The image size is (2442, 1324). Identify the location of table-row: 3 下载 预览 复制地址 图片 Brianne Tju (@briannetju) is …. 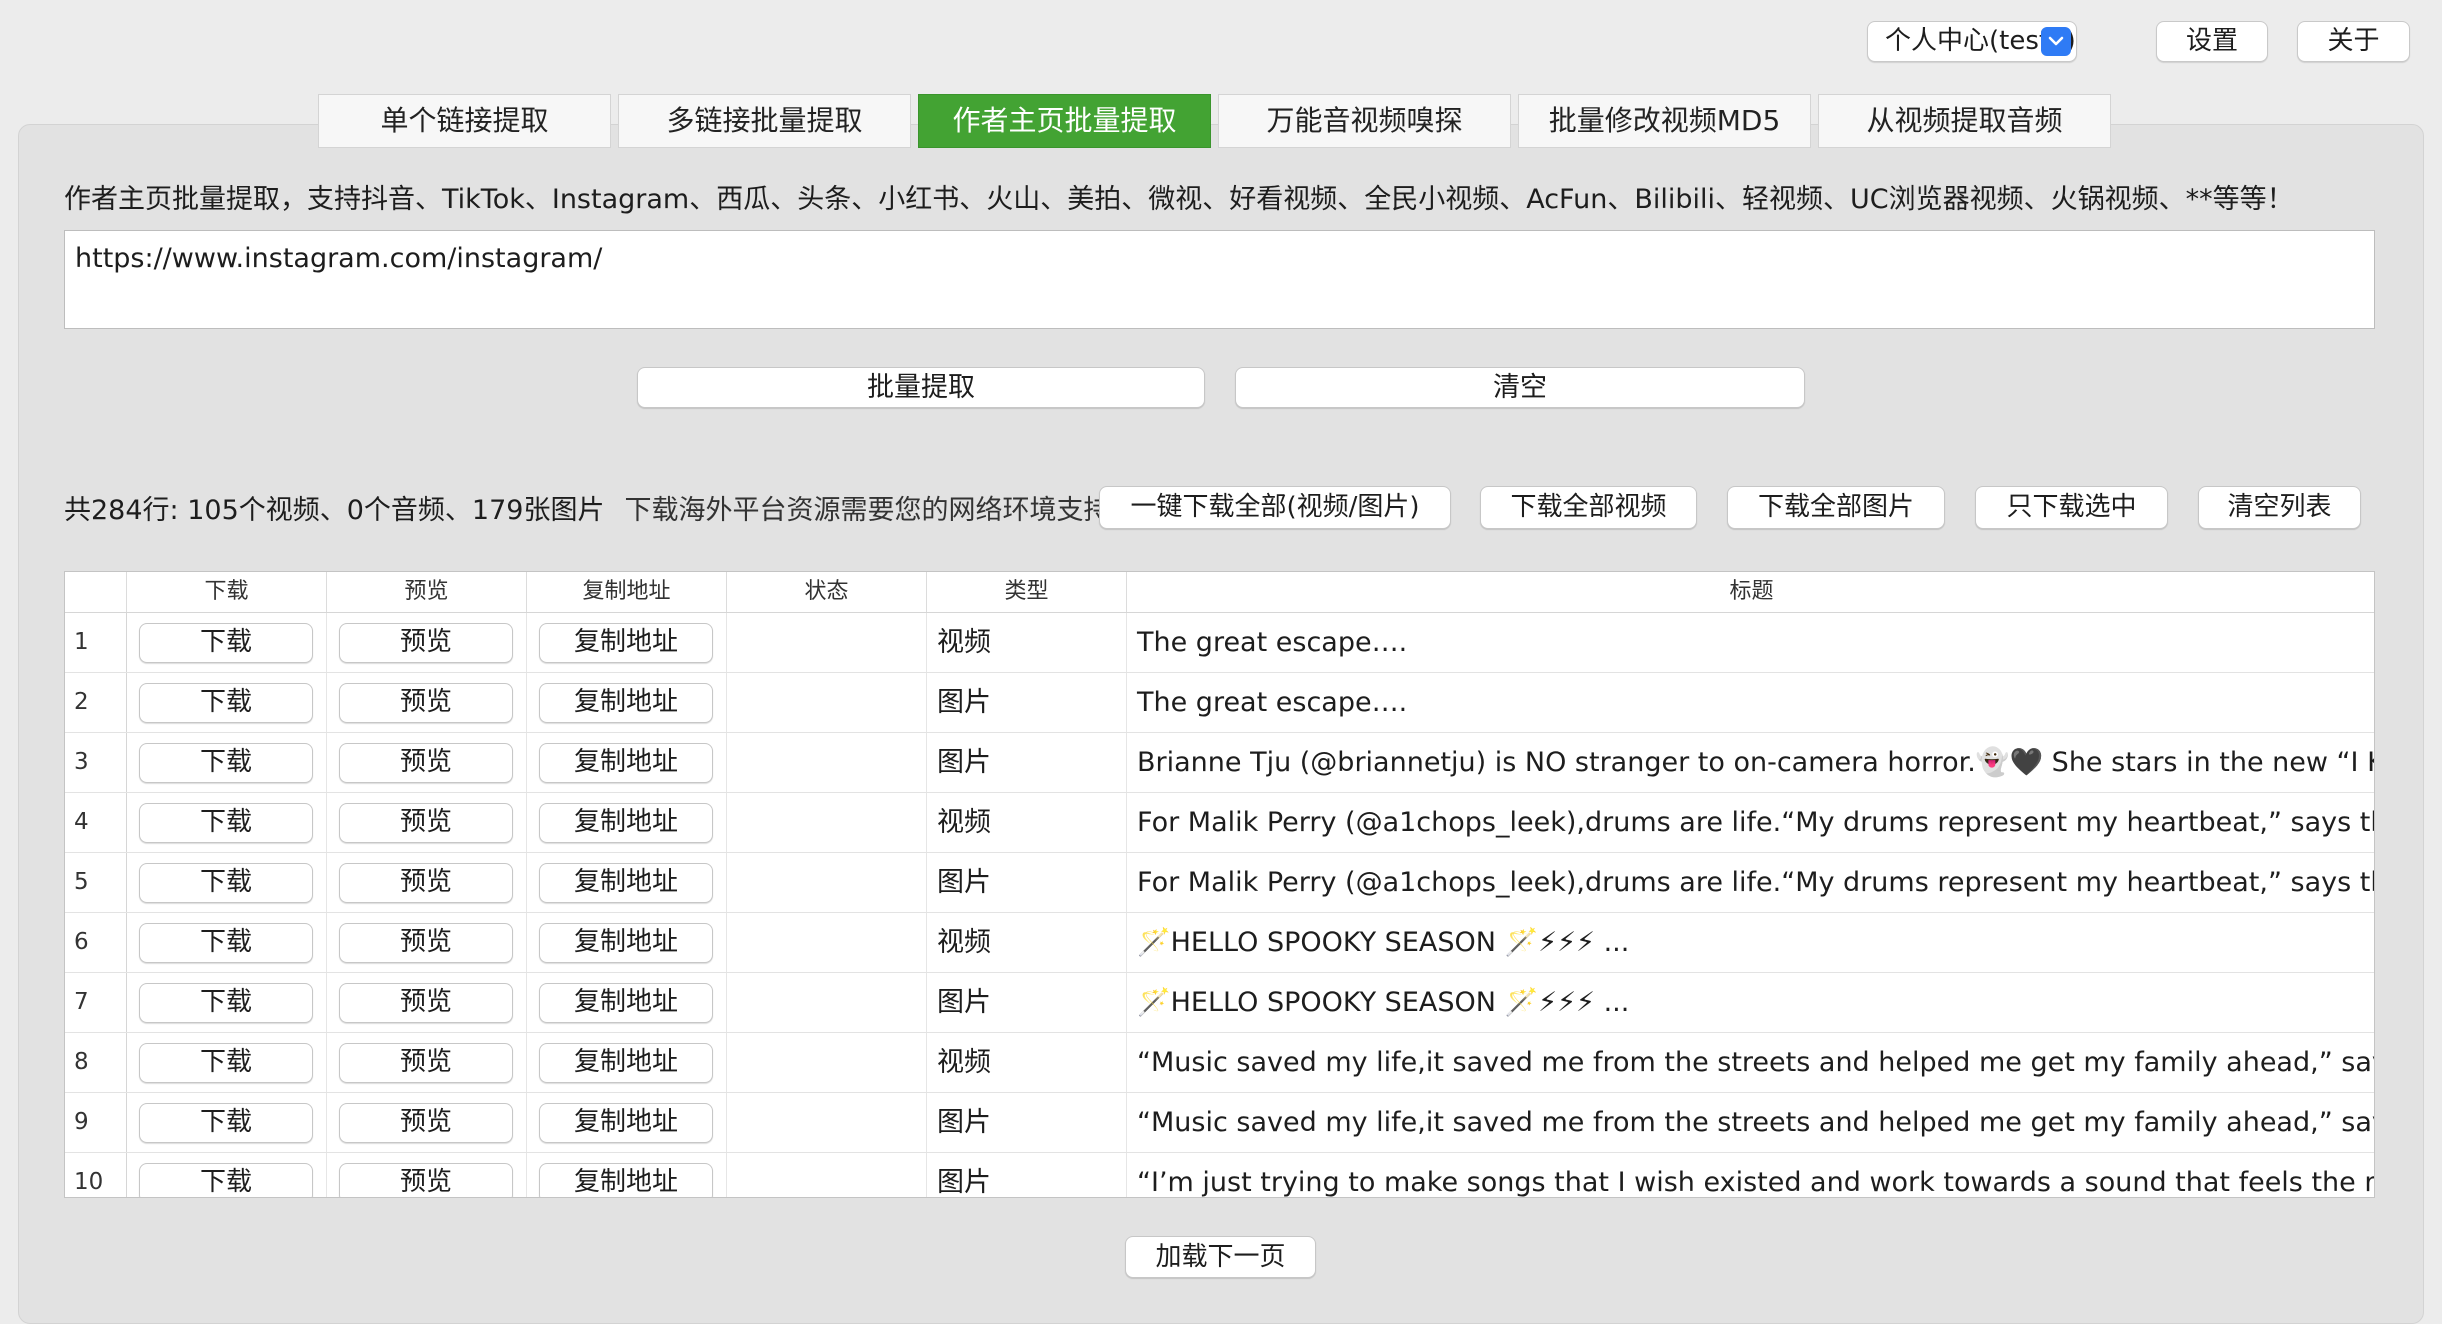
(1219, 763).